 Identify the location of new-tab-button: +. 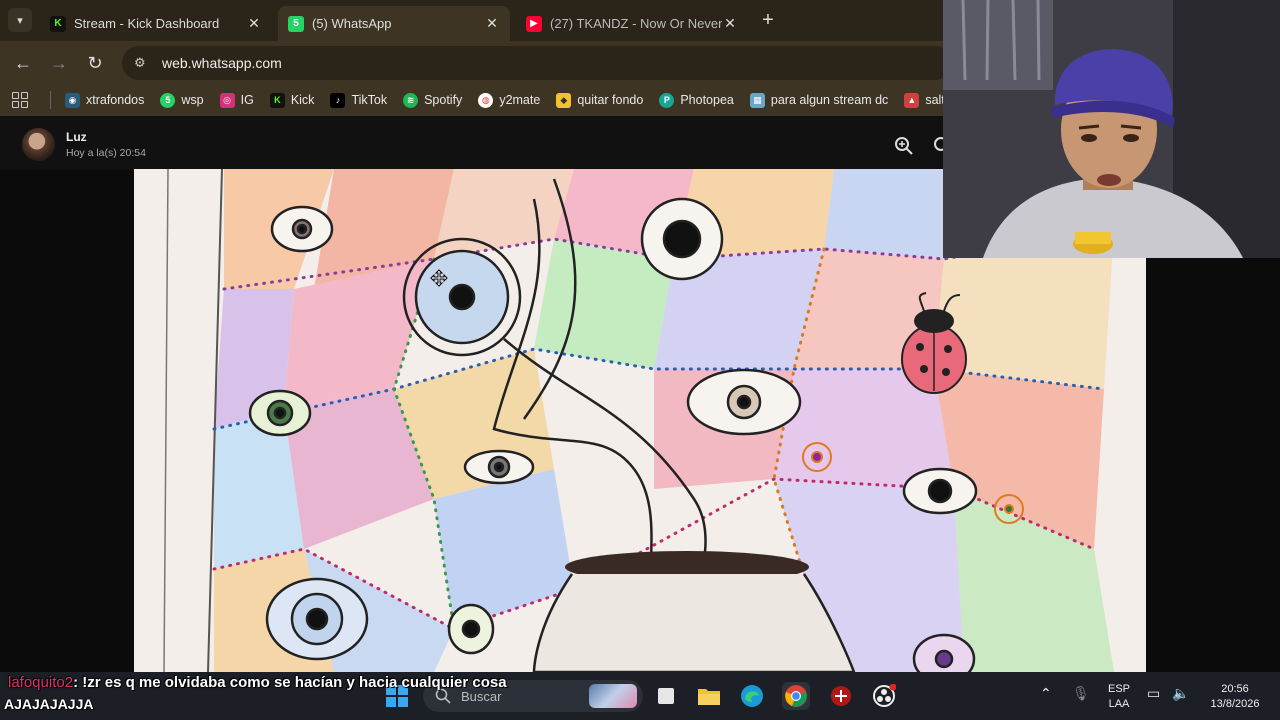
(768, 20).